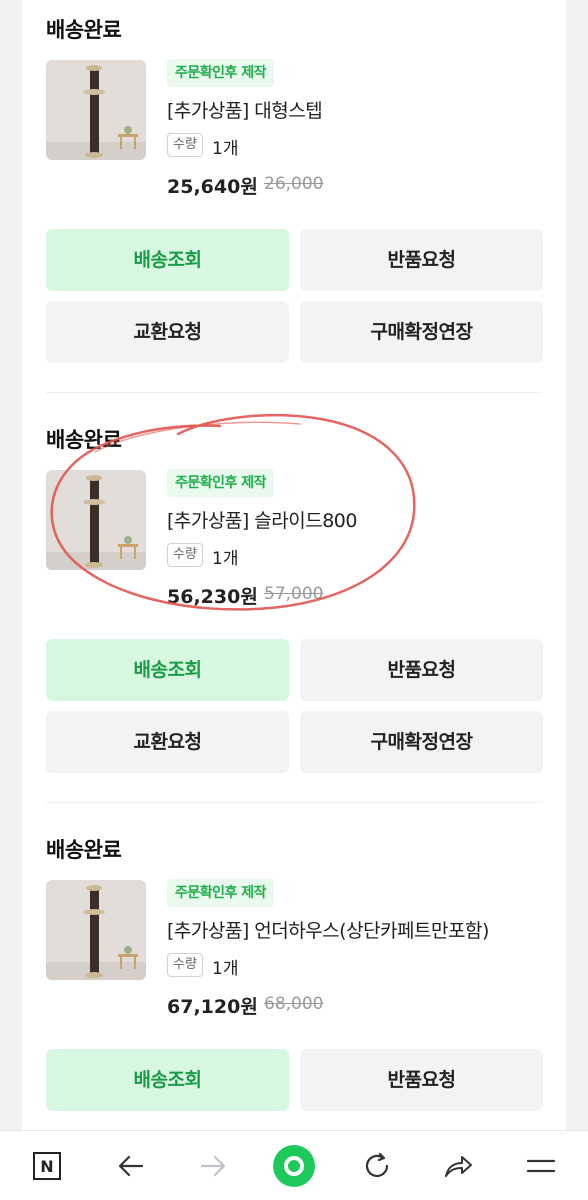 This screenshot has height=1200, width=588. I want to click on product-name: [추가상품] 언더하우스(상단카페트만포함), so click(328, 929).